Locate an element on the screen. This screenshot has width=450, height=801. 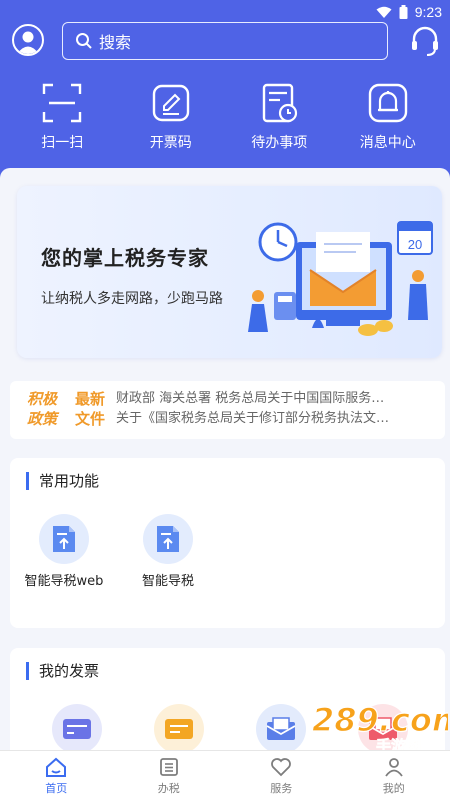
banner-subtitle: 让纳税人多走网路，少跑马路 is located at coordinates (132, 299).